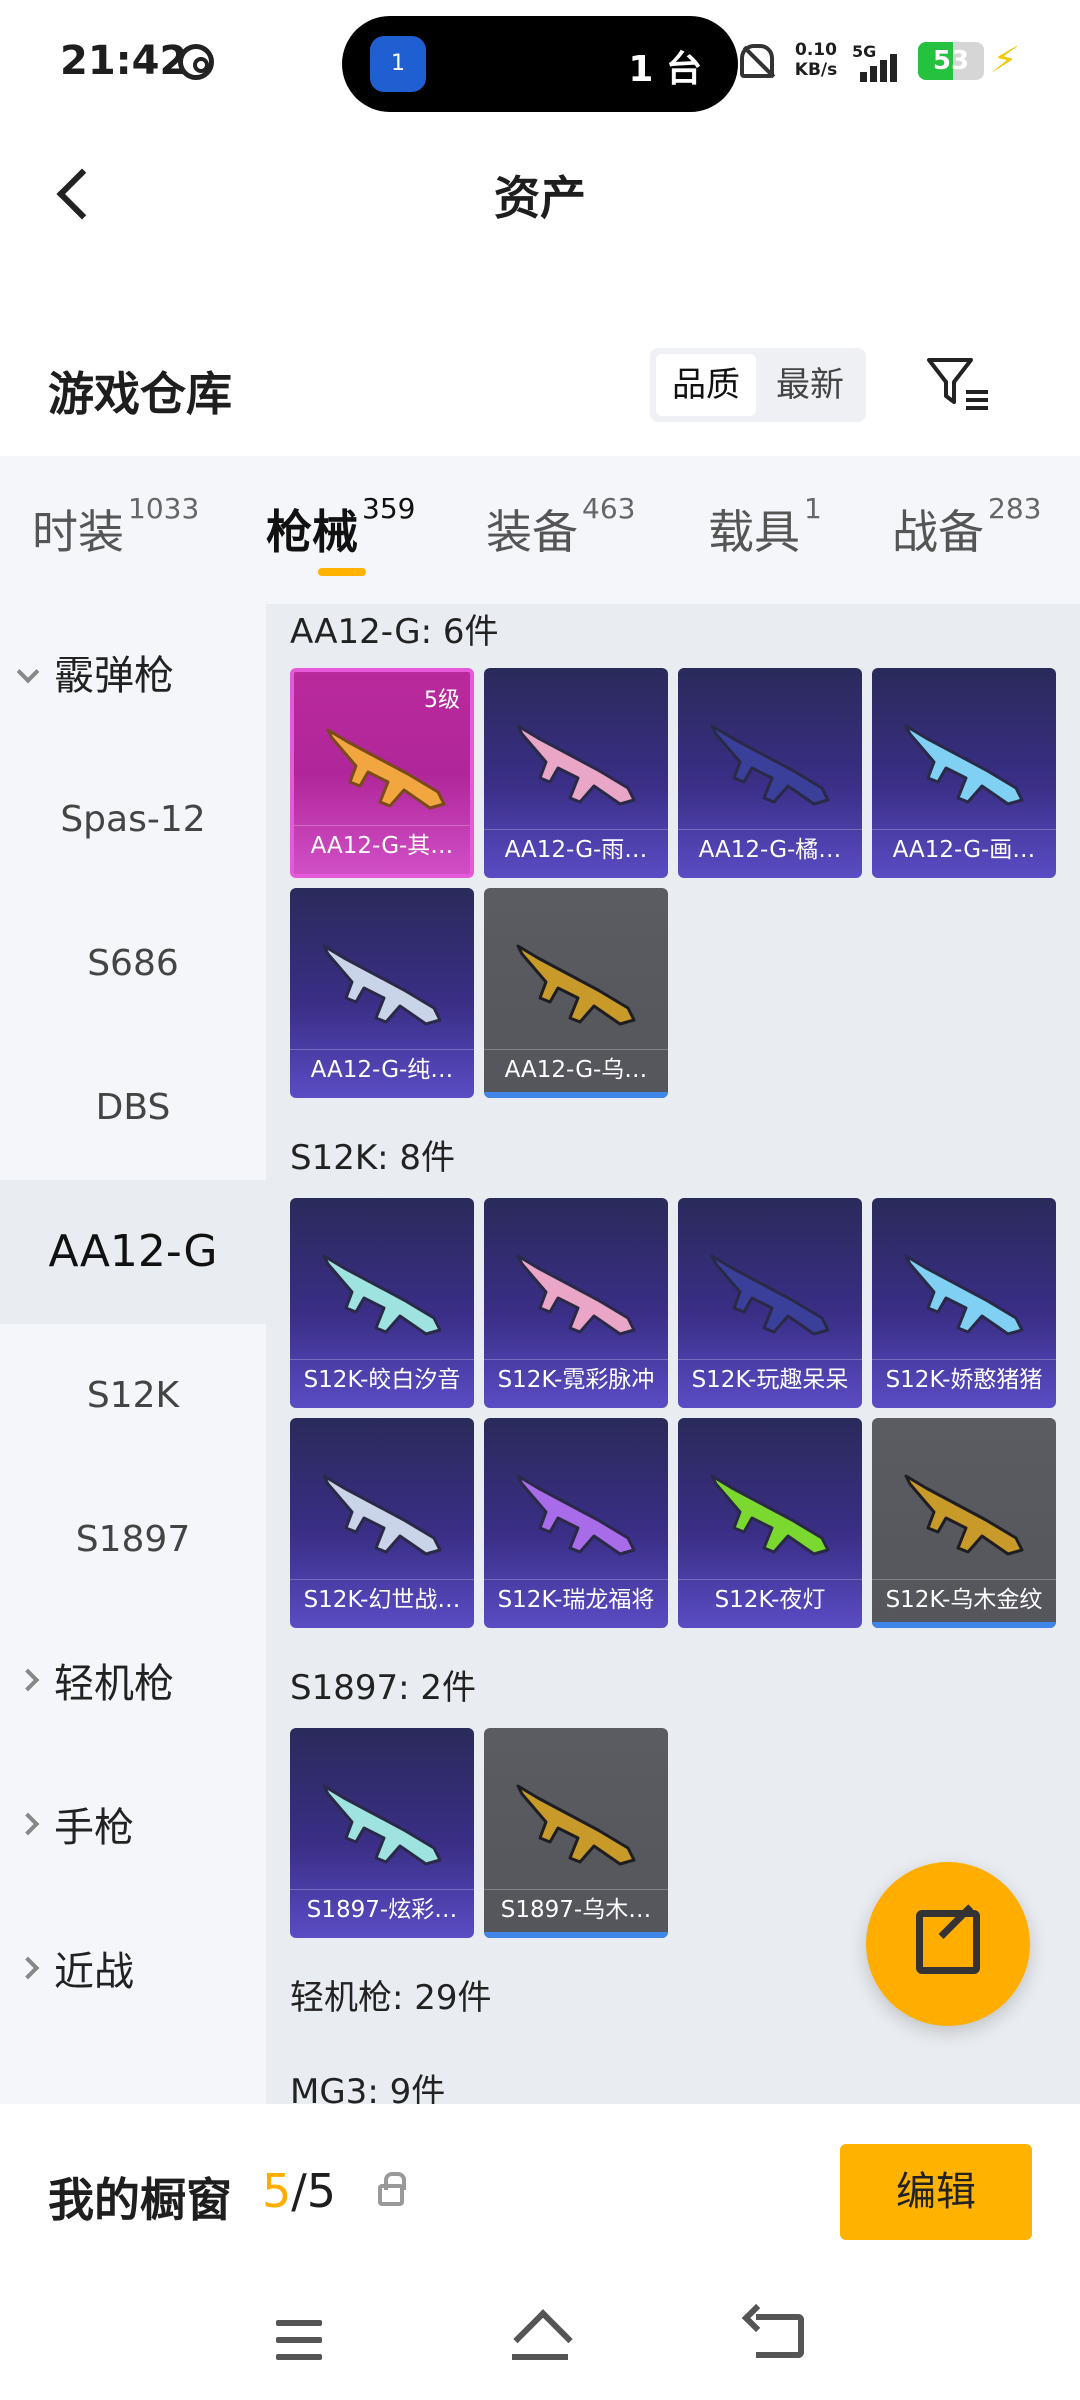 This screenshot has height=2400, width=1080. Describe the element at coordinates (368, 2088) in the screenshot. I see `section-title-mg3: MG3: 9件` at that location.